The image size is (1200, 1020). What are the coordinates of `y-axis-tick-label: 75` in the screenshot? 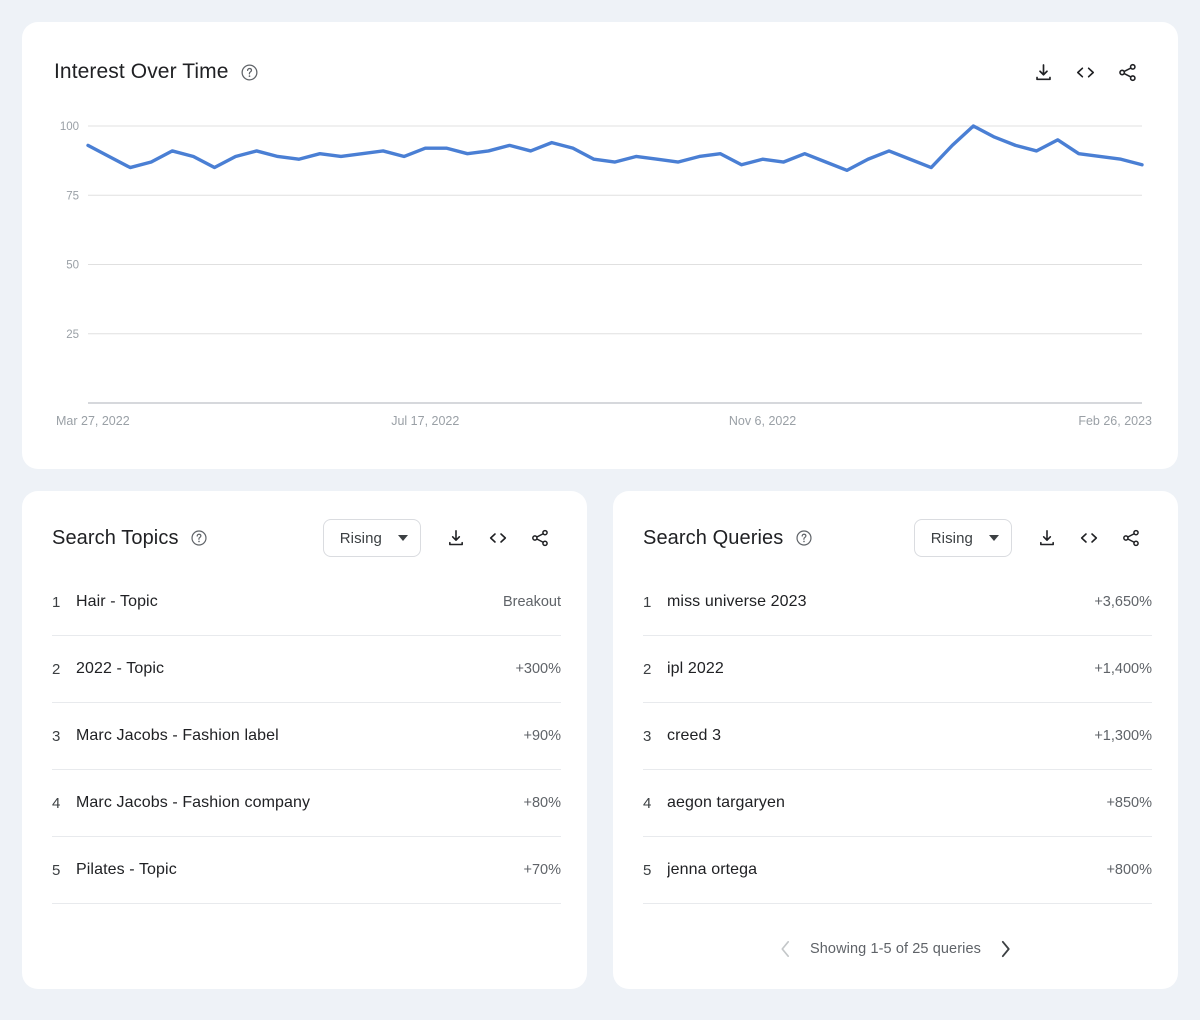 It's located at (72, 196).